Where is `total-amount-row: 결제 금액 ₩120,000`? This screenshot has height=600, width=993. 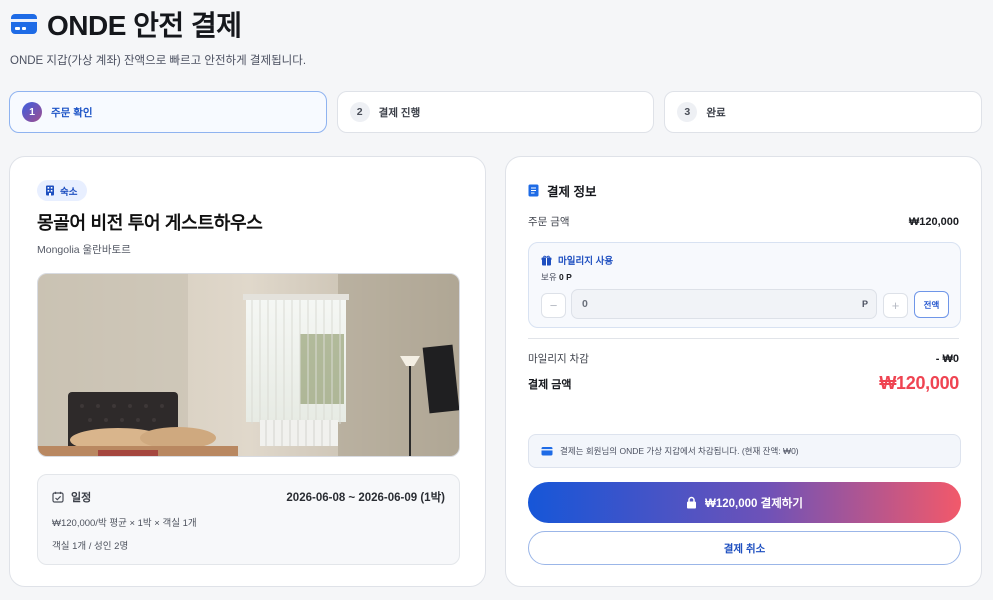
total-amount-row: 결제 금액 ₩120,000 is located at coordinates (743, 383).